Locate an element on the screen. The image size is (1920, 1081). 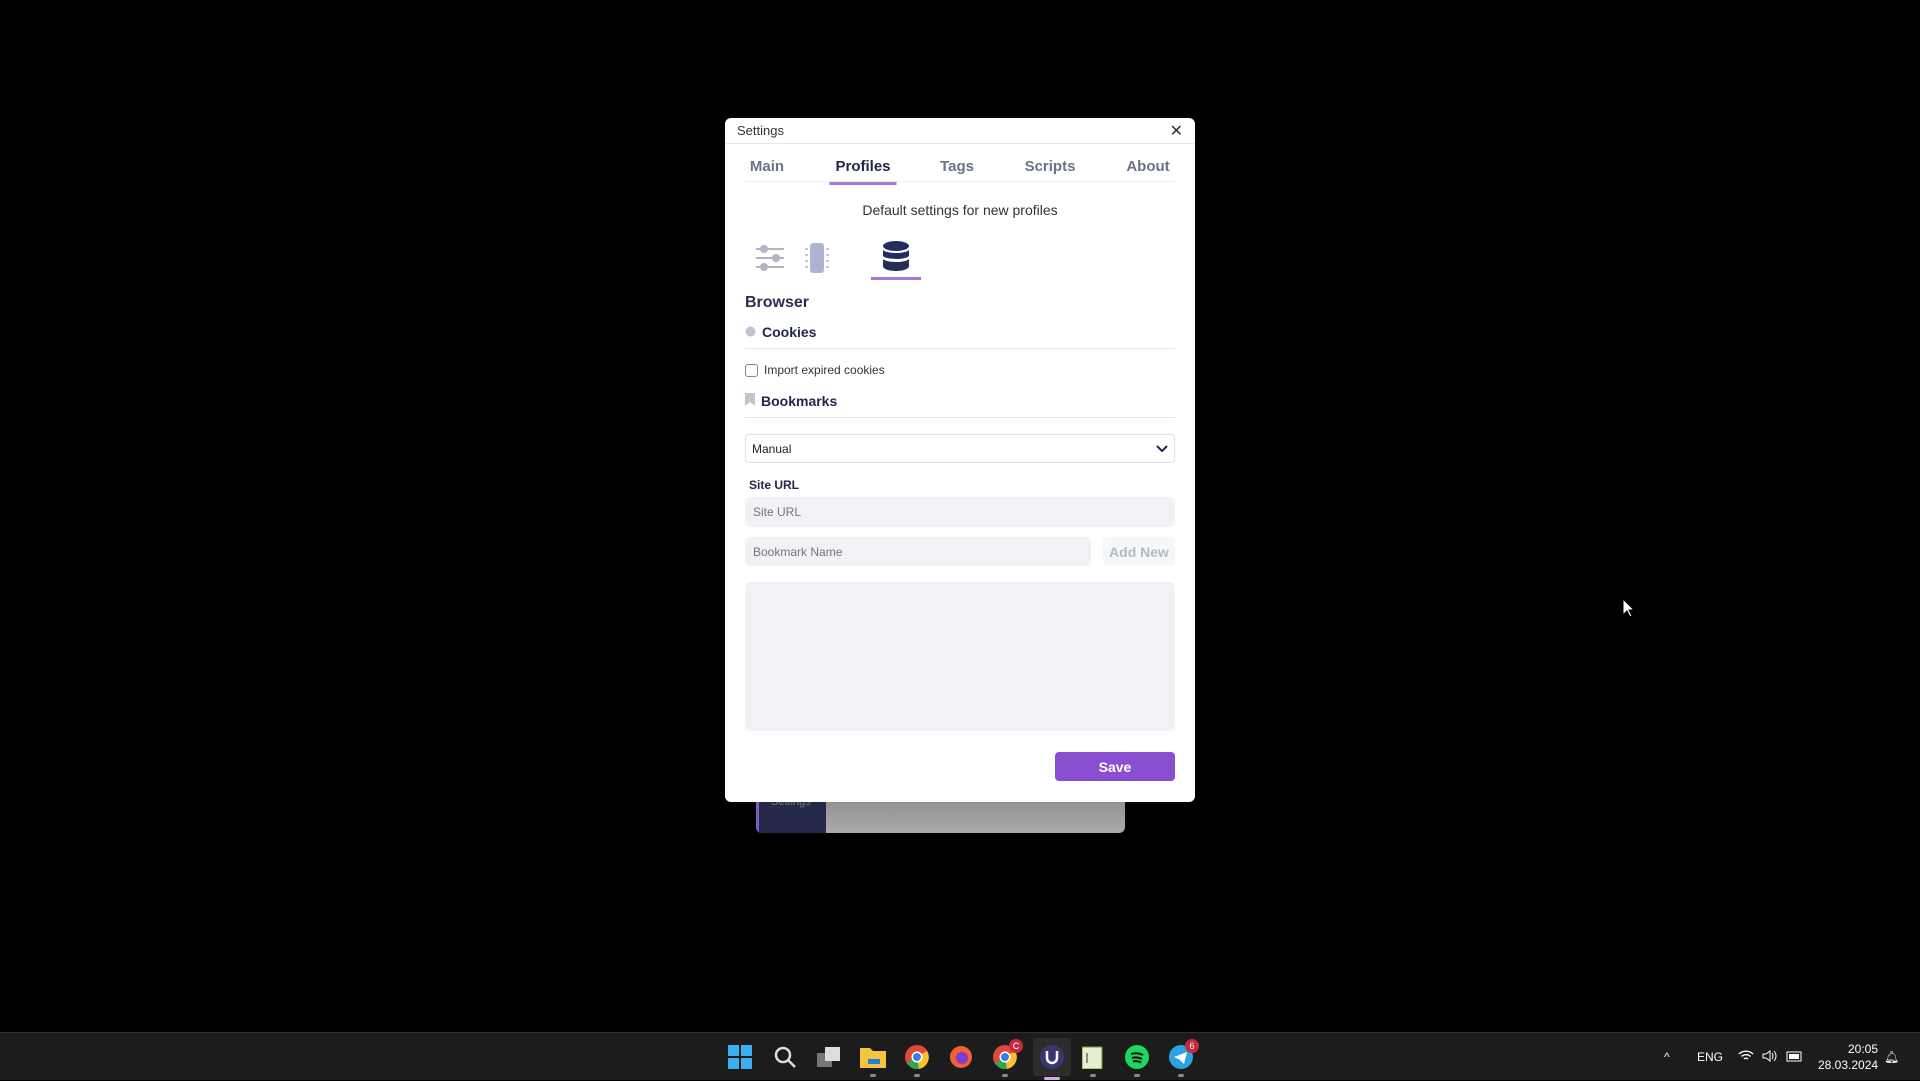
import-expired-cookies-option: Import expired cookies is located at coordinates (815, 370).